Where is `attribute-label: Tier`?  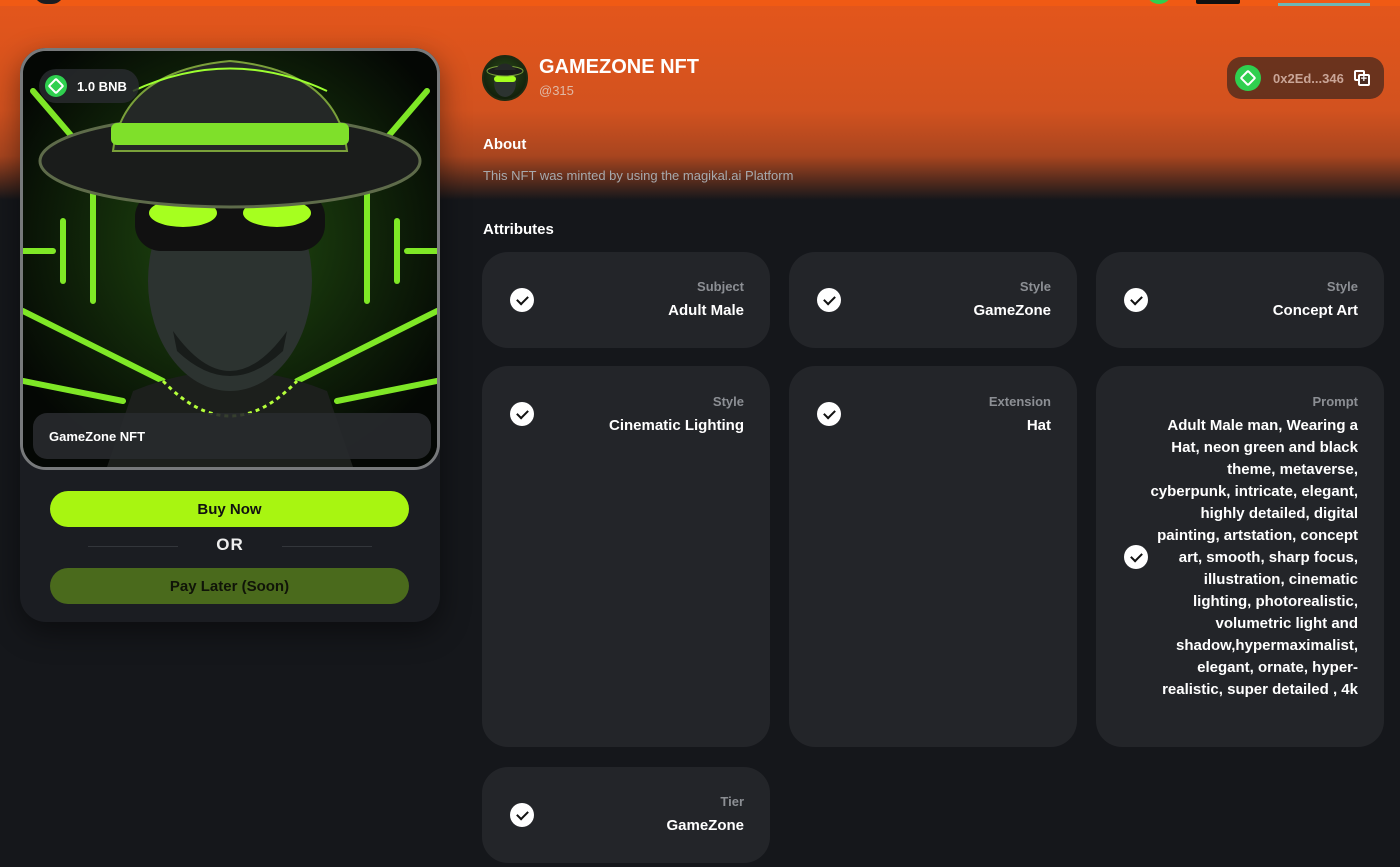 attribute-label: Tier is located at coordinates (732, 801).